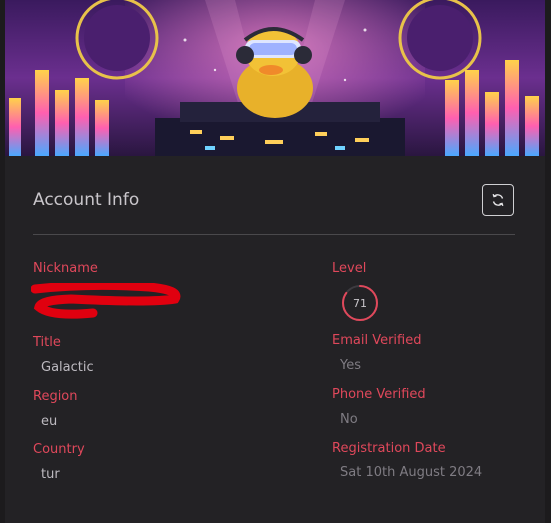  I want to click on registration-date-label: Registration Date, so click(389, 448).